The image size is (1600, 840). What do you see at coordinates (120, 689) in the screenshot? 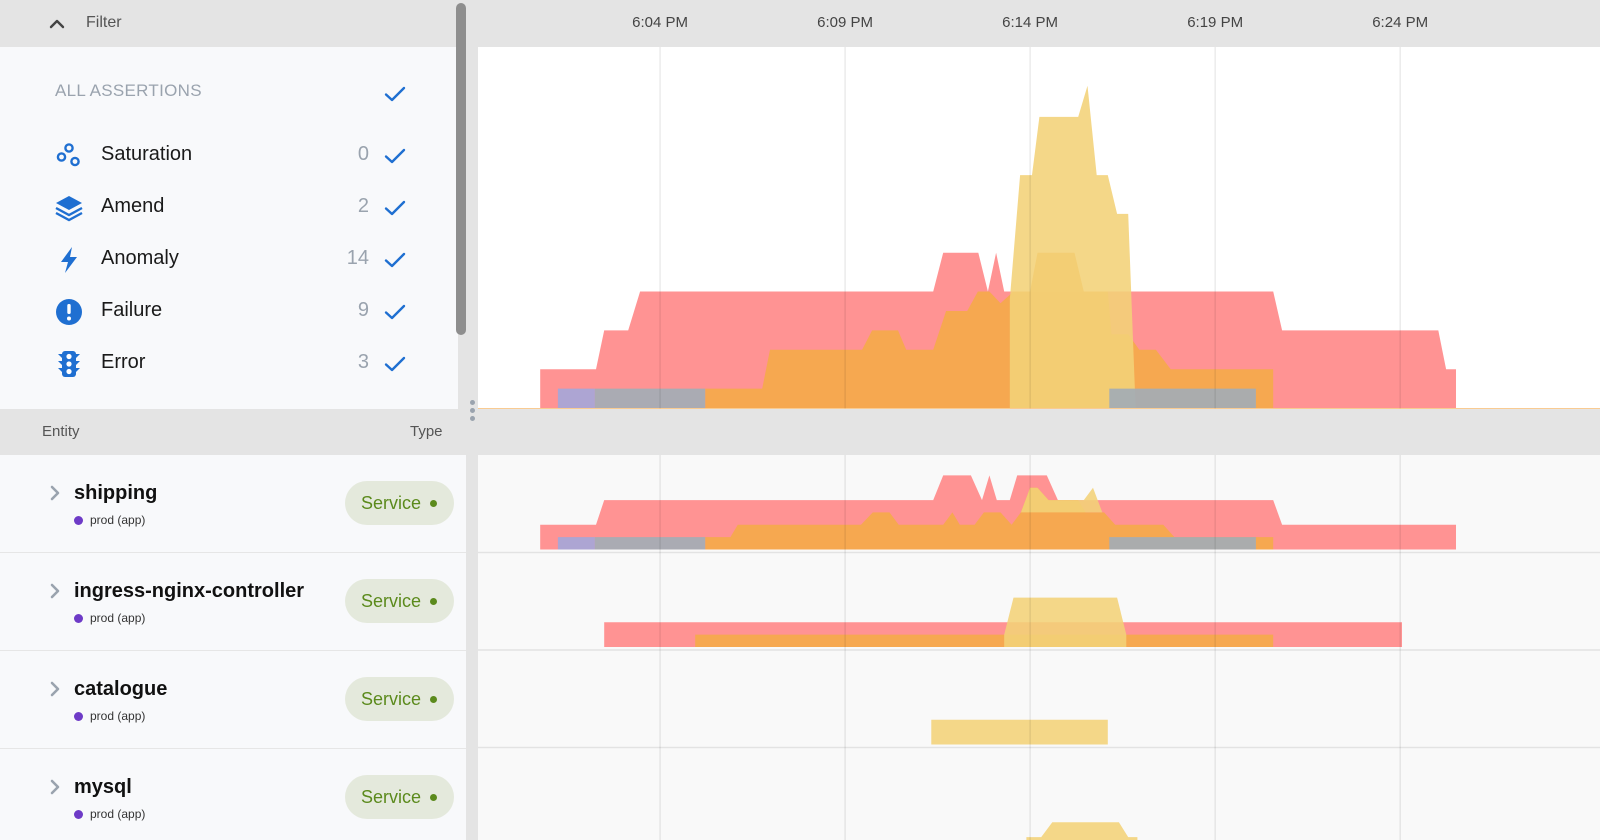
I see `entity-name: catalogue` at bounding box center [120, 689].